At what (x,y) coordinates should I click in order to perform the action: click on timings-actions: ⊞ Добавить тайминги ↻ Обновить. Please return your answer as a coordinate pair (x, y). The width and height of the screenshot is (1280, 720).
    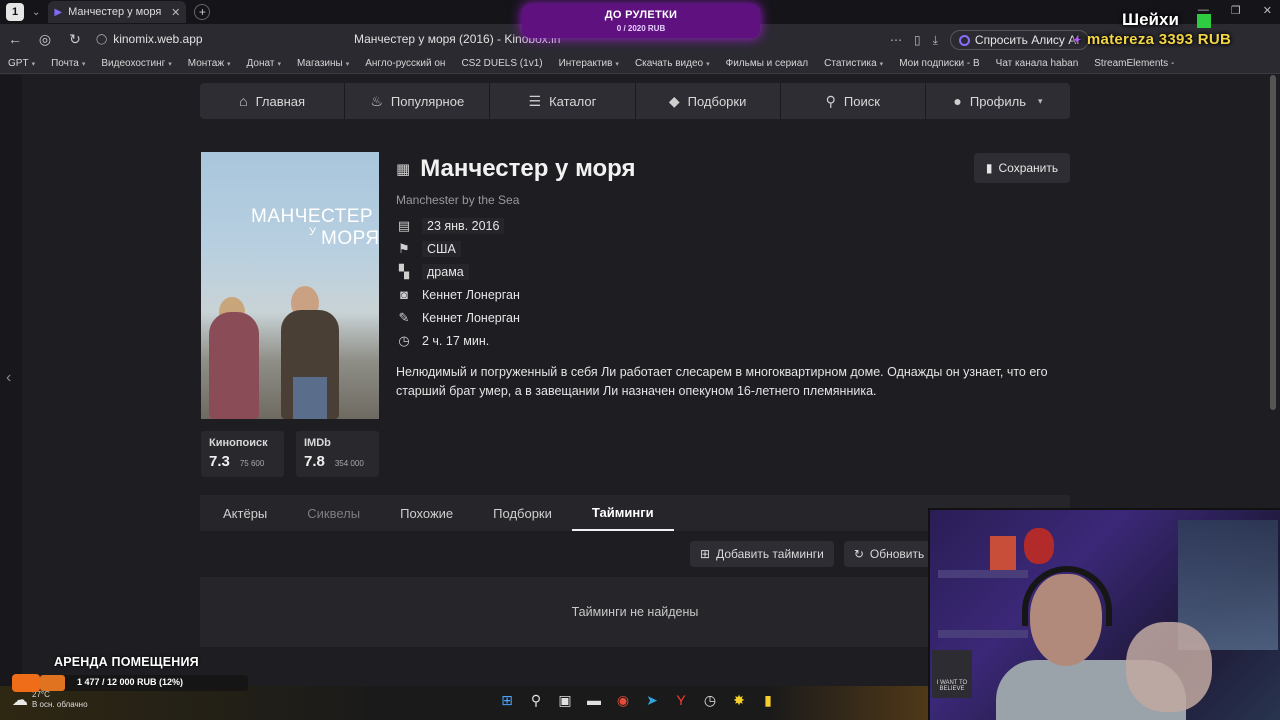
    Looking at the image, I should click on (812, 554).